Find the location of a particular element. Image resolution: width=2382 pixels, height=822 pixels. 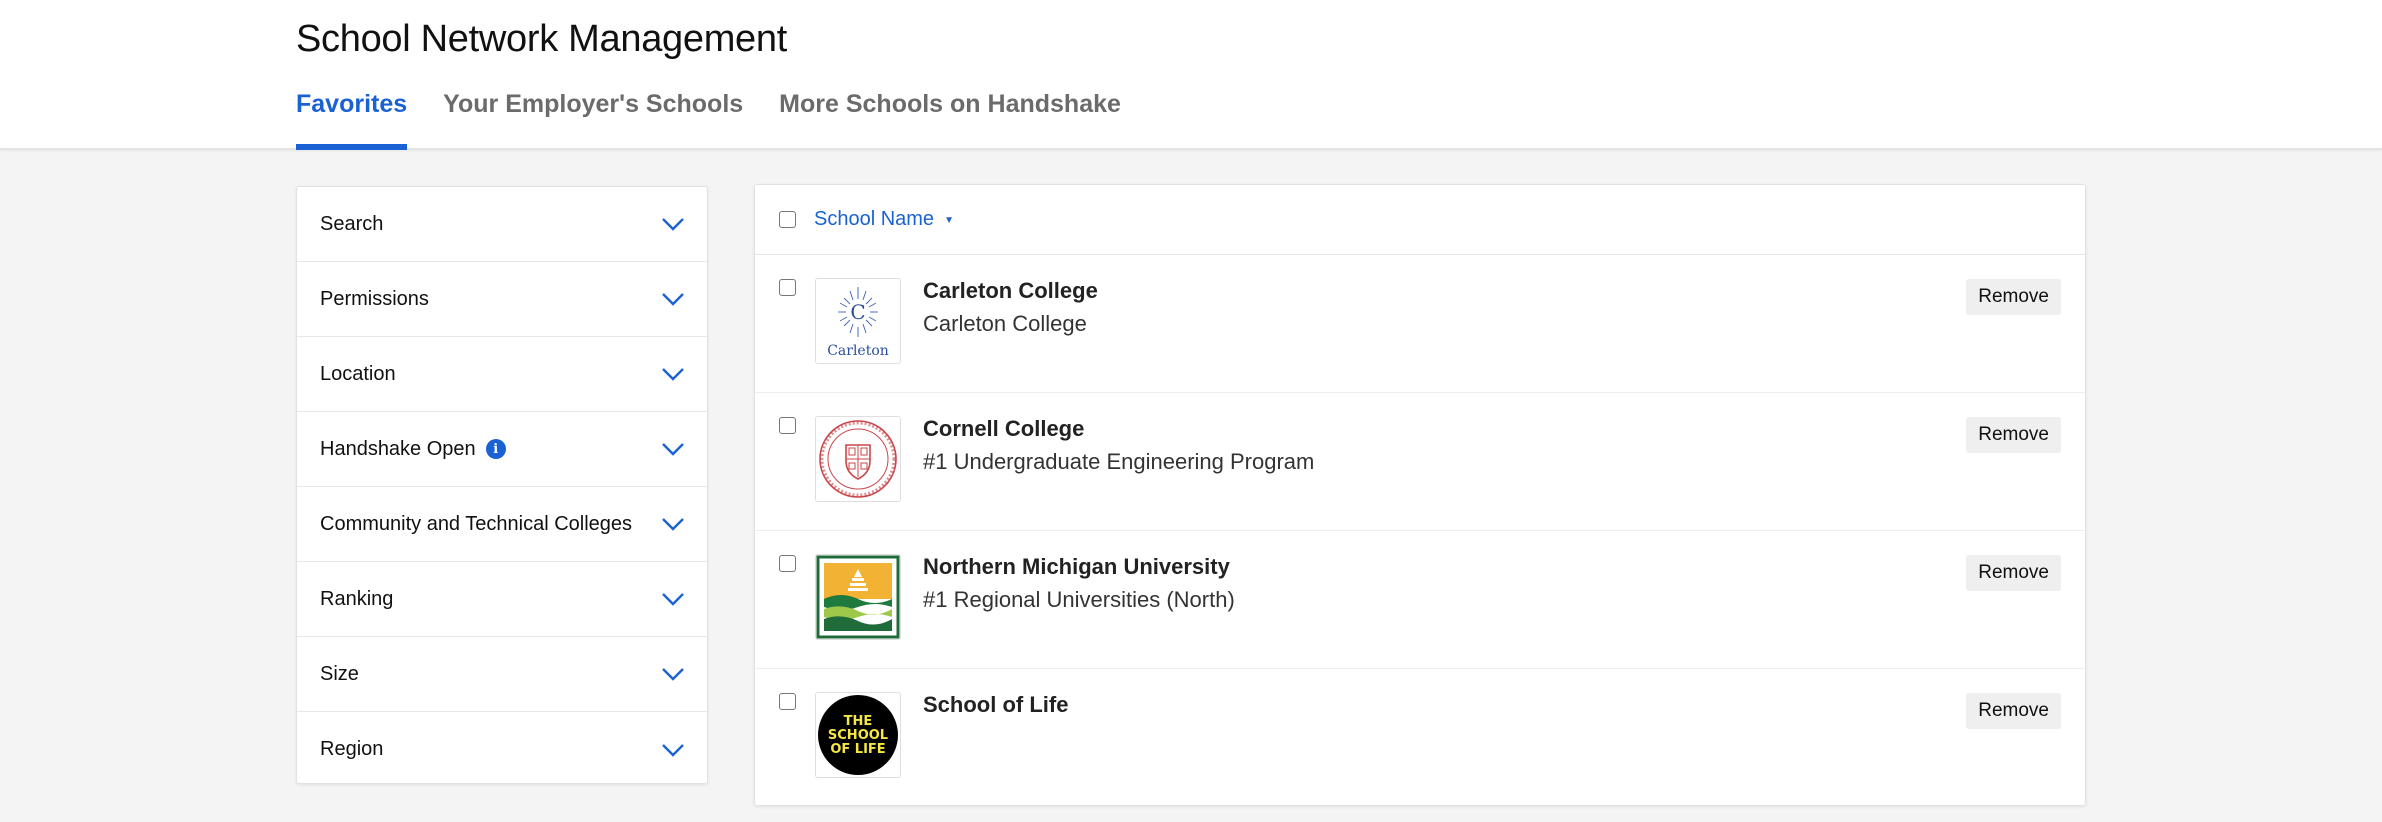

sort-caret-icon: ▼ is located at coordinates (949, 220).